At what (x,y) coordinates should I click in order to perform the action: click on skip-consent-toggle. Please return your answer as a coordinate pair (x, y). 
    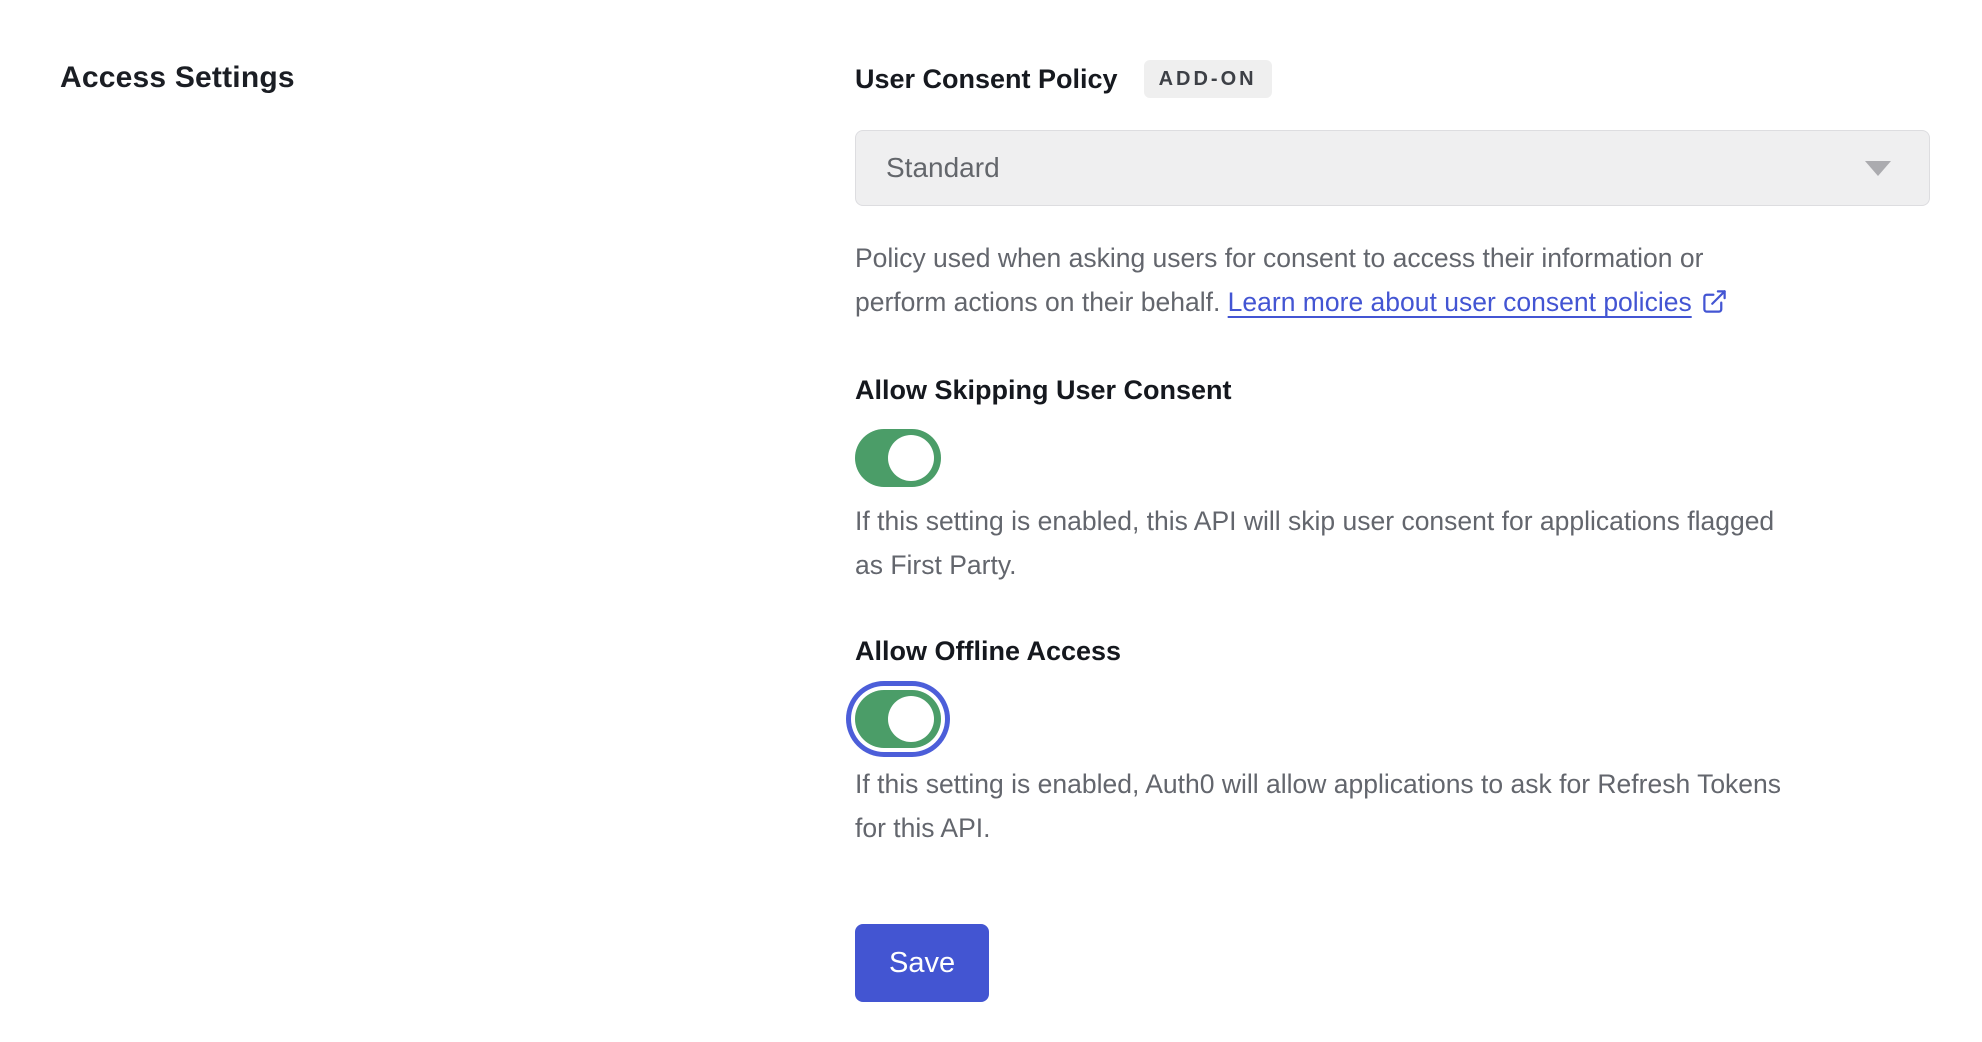
    Looking at the image, I should click on (898, 458).